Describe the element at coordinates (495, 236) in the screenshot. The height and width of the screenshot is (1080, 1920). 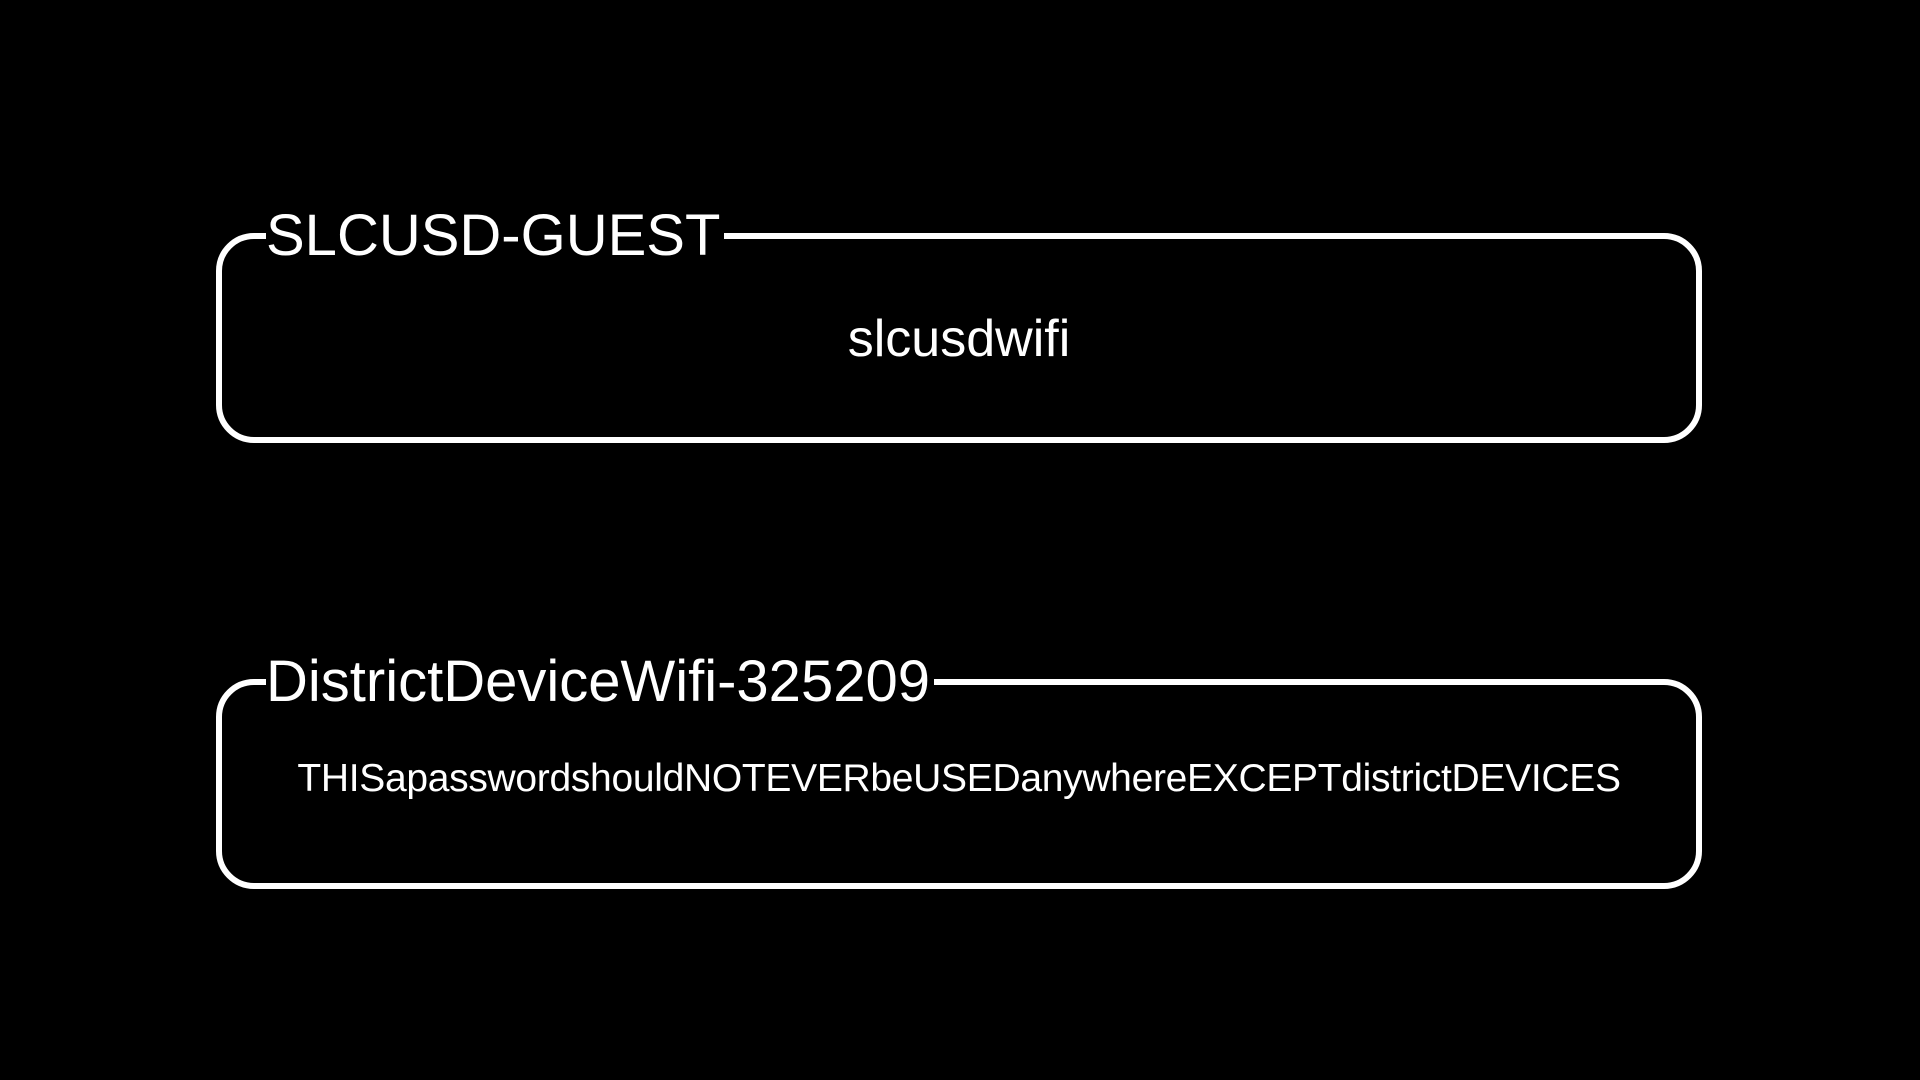
I see `guest-network-ssid: SLCUSD-GUEST` at that location.